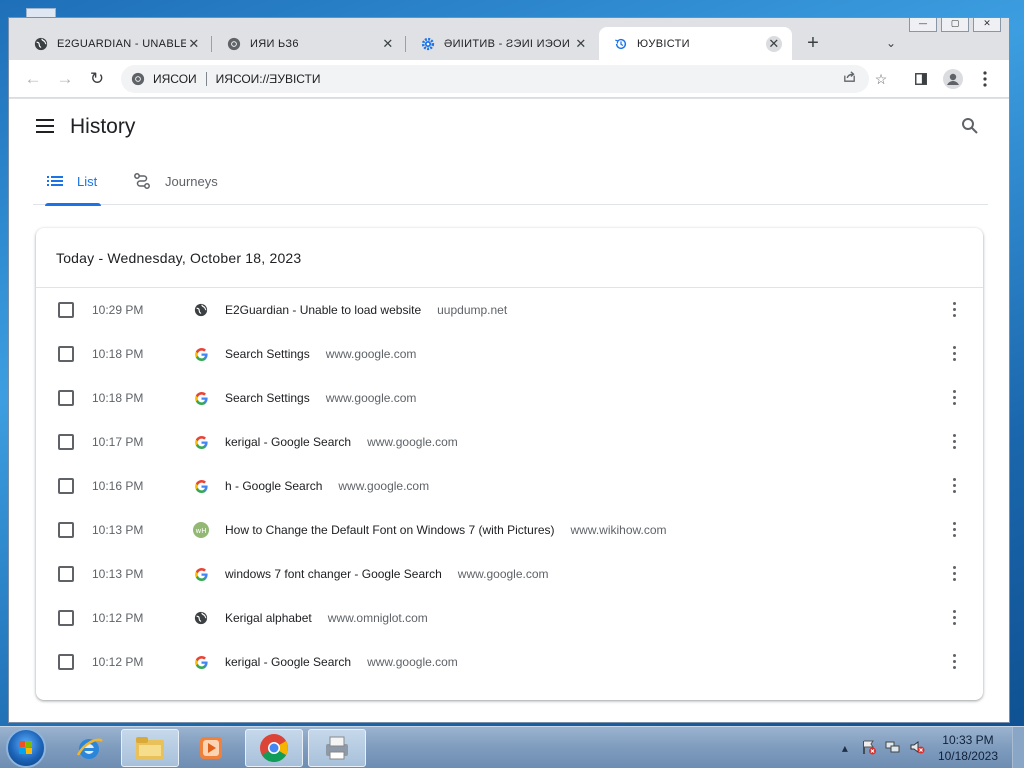 The width and height of the screenshot is (1024, 768). Describe the element at coordinates (509, 128) in the screenshot. I see `page-header: History` at that location.